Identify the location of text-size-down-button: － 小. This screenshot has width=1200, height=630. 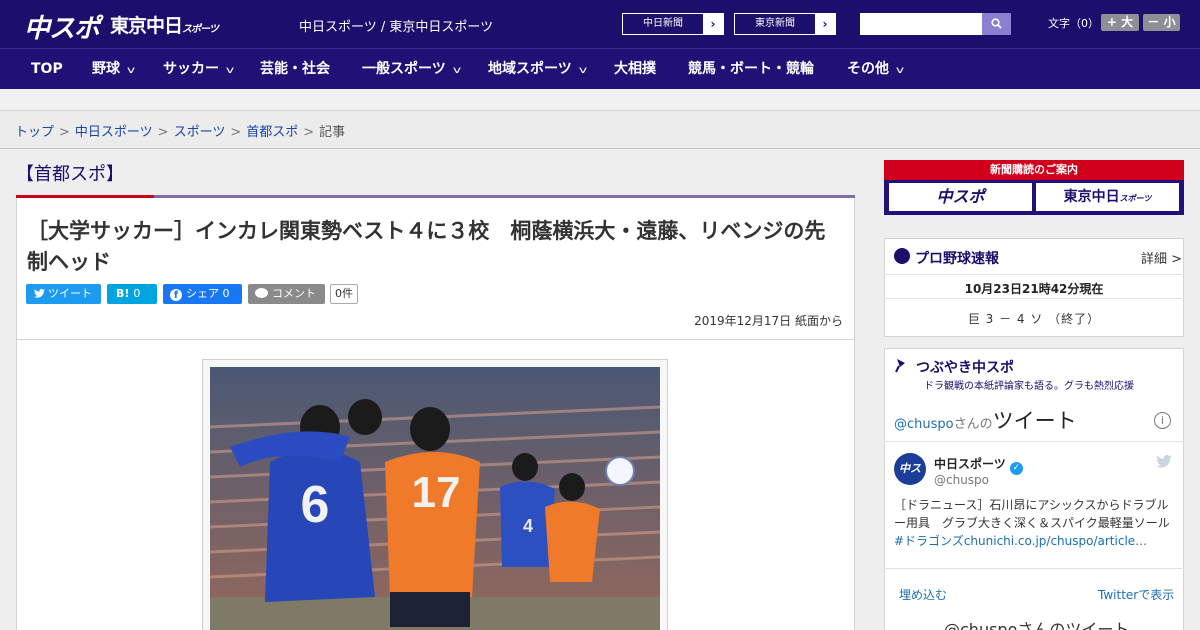
(1161, 22).